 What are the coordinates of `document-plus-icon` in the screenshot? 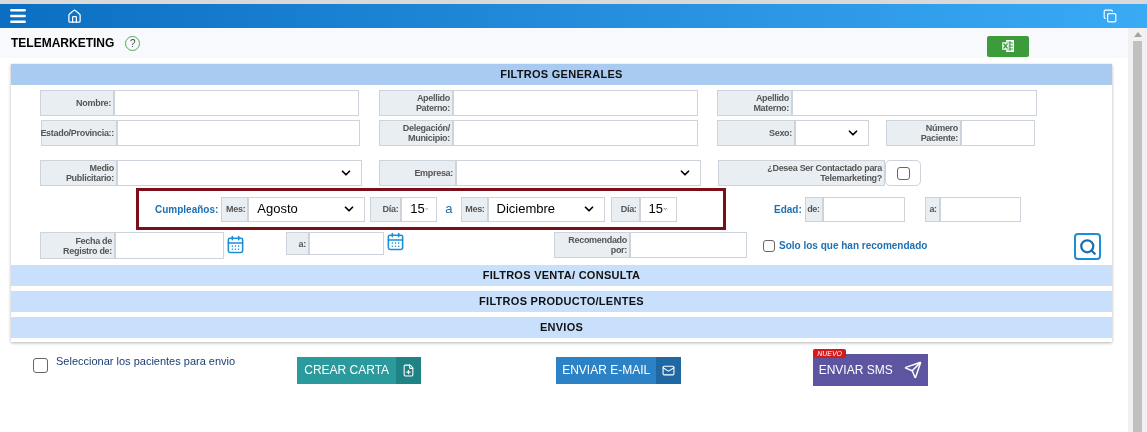 It's located at (409, 370).